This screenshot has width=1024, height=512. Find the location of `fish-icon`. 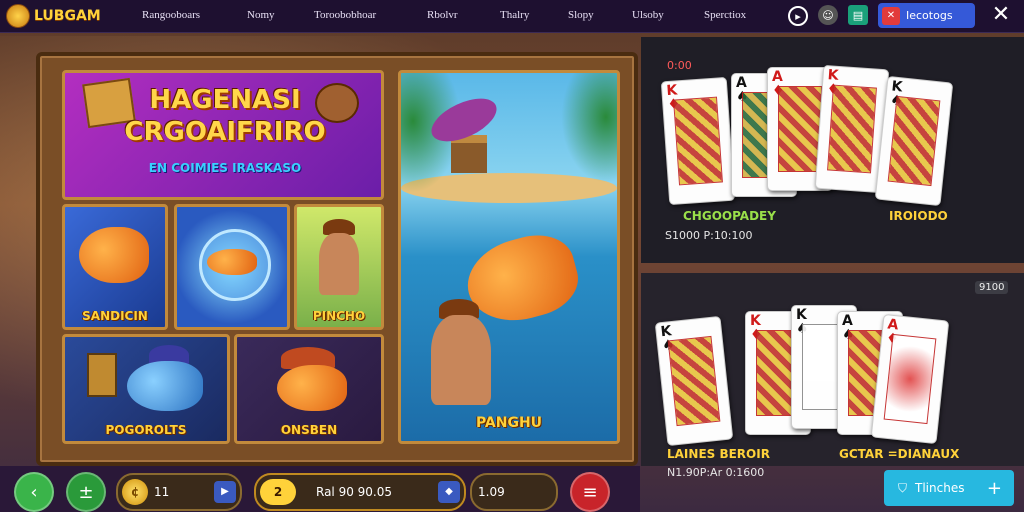

fish-icon is located at coordinates (114, 255).